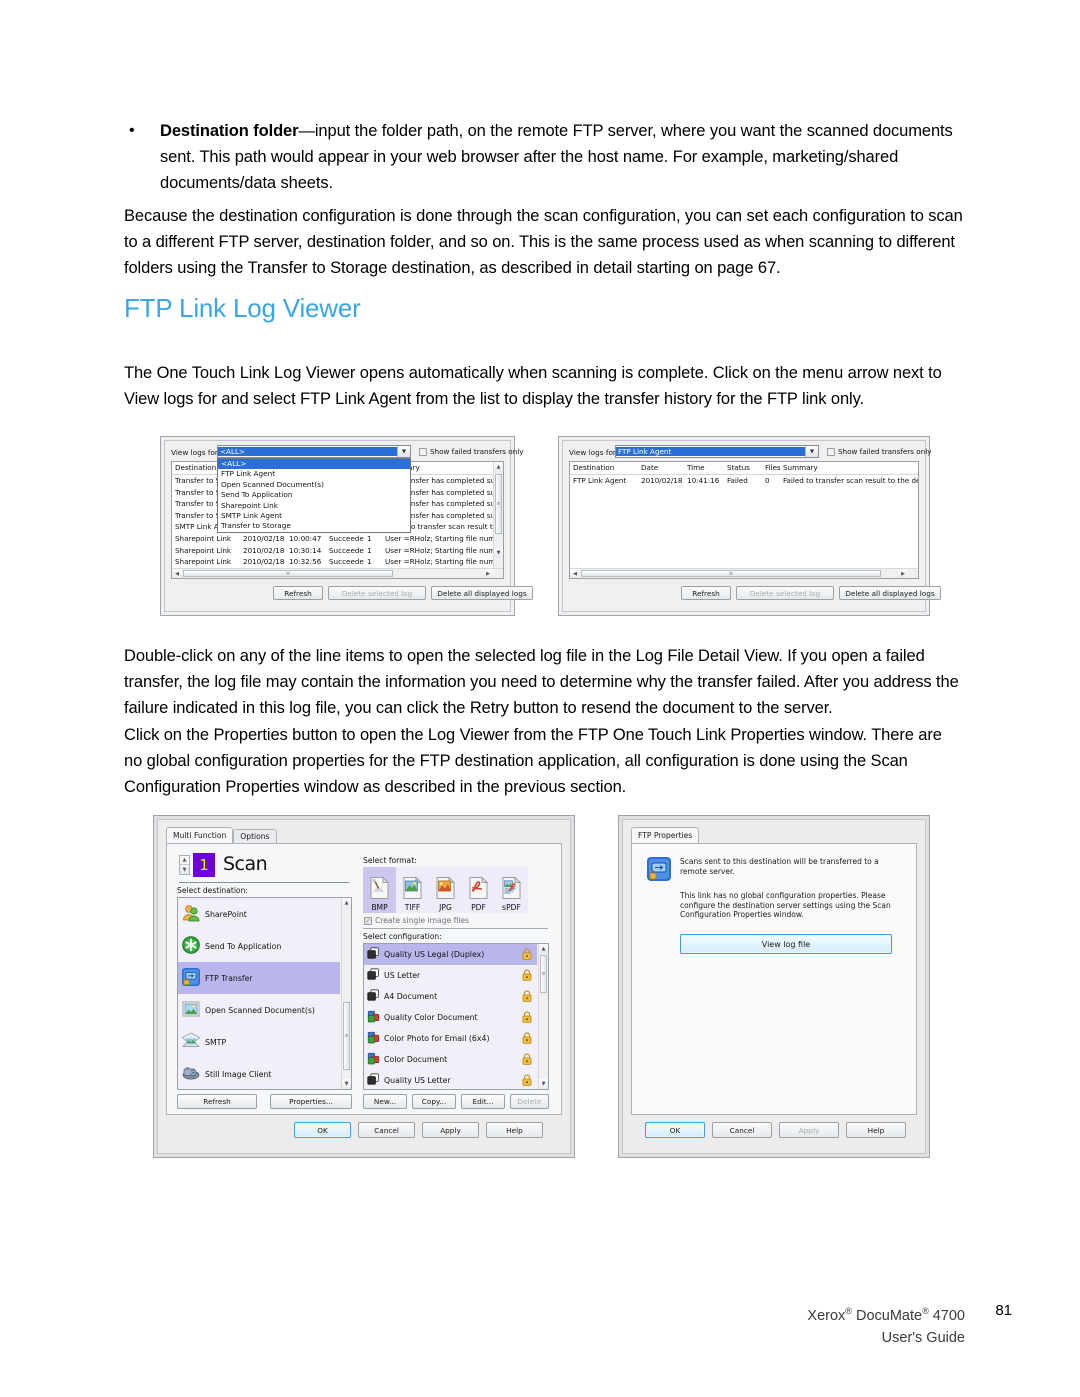 Image resolution: width=1080 pixels, height=1397 pixels. Describe the element at coordinates (314, 485) in the screenshot. I see `dropdown-option: Open Scanned Document(s)` at that location.